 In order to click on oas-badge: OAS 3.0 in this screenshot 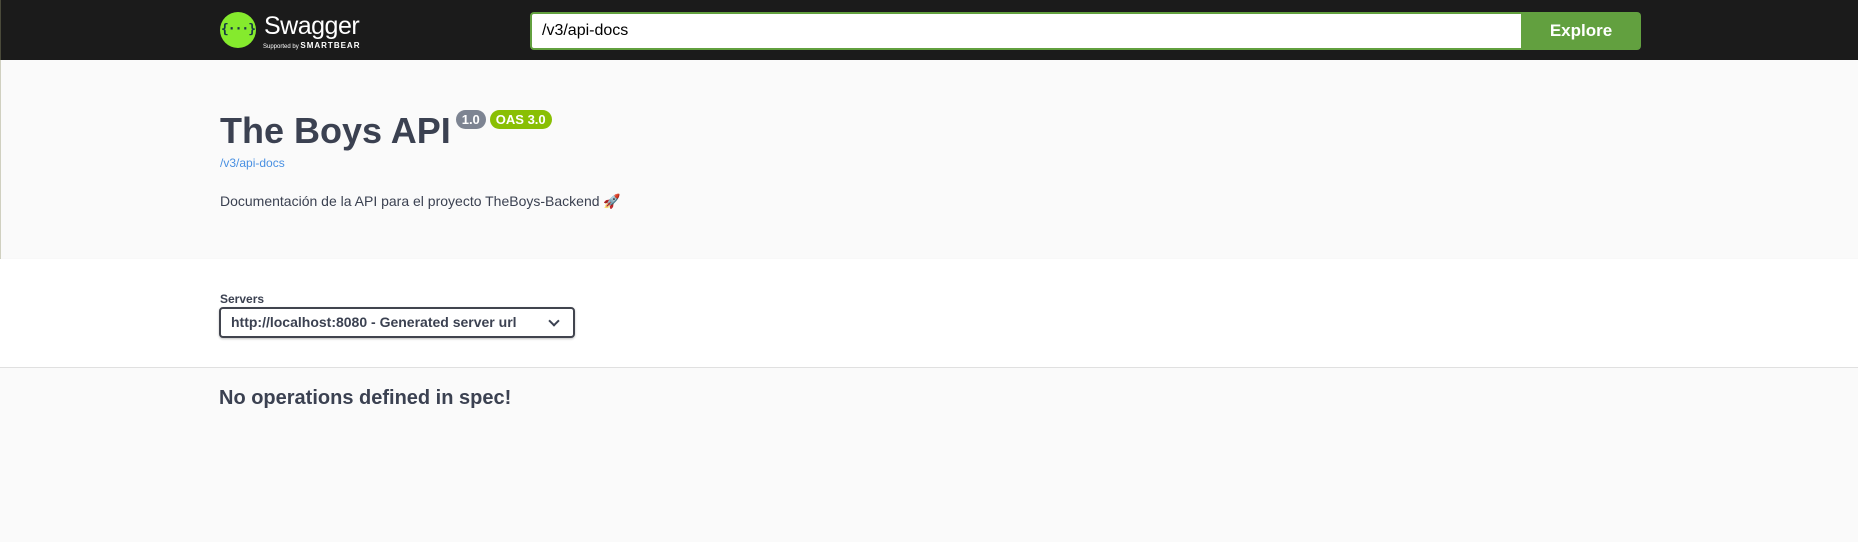, I will do `click(520, 119)`.